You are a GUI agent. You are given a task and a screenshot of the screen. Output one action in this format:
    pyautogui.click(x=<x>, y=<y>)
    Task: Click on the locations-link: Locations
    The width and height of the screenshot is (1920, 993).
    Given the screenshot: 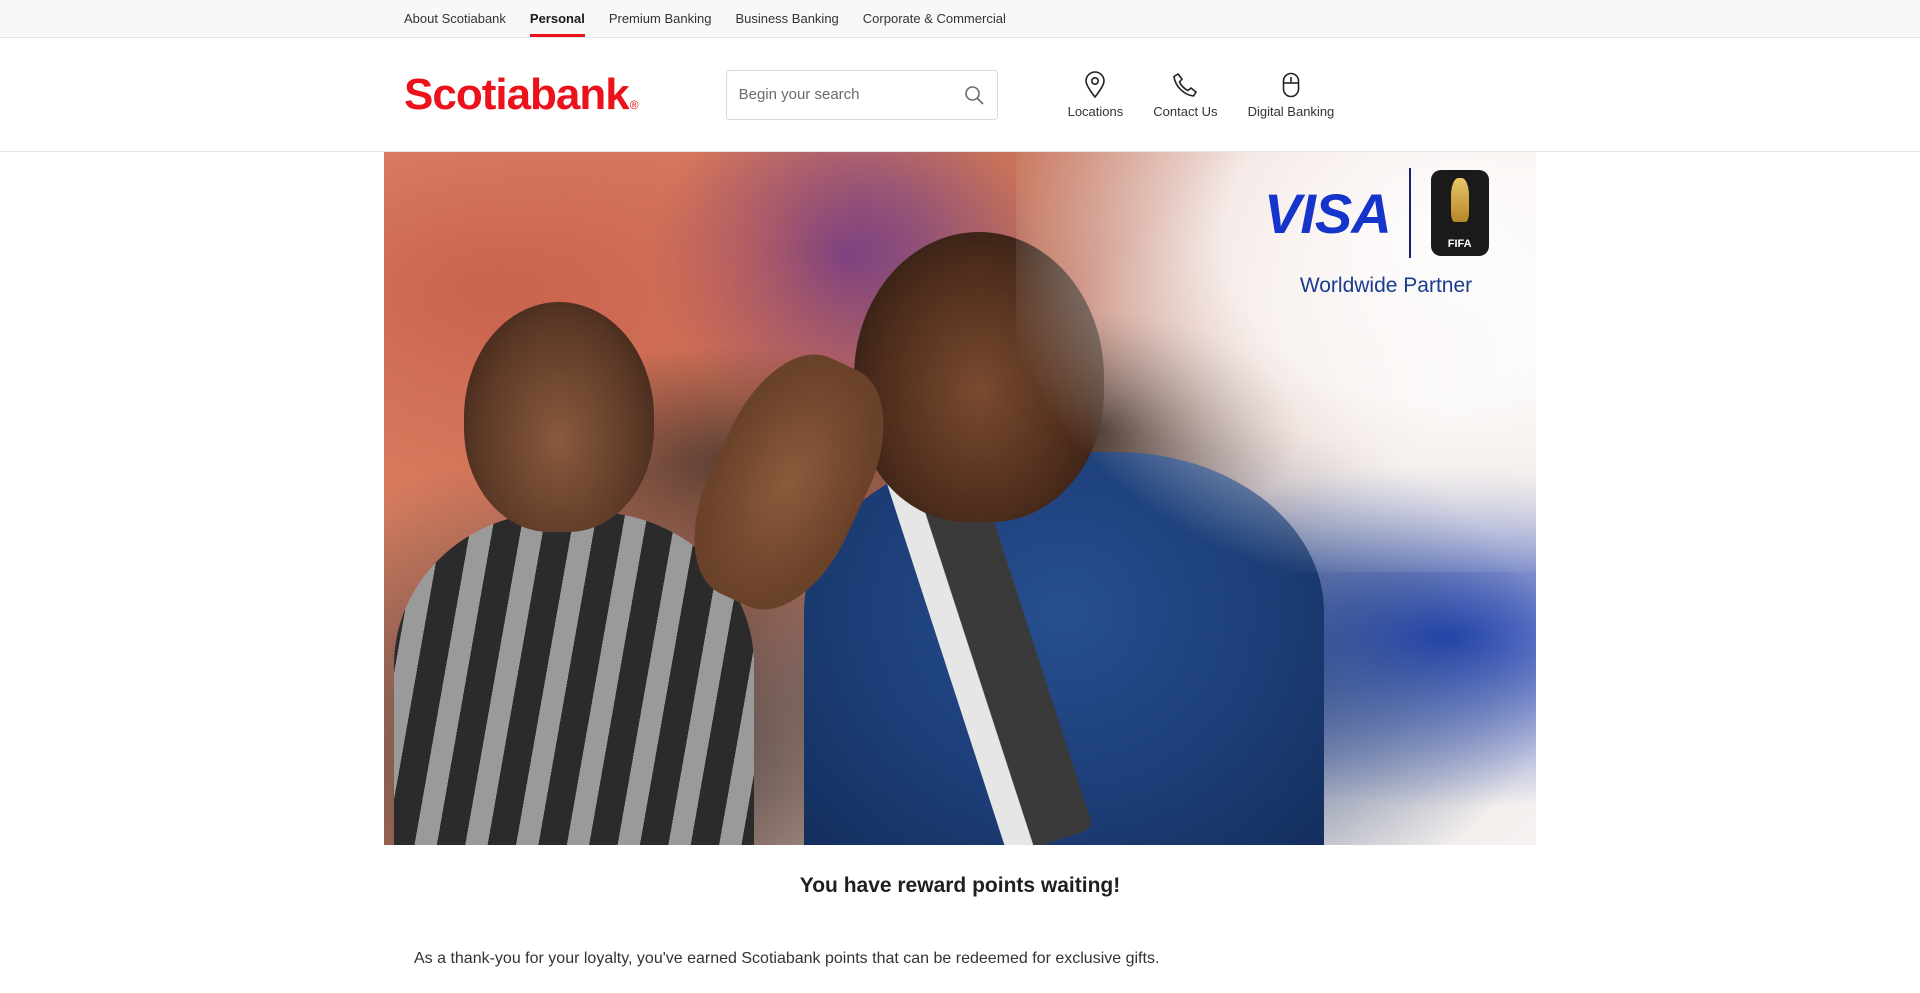 What is the action you would take?
    pyautogui.click(x=1095, y=94)
    